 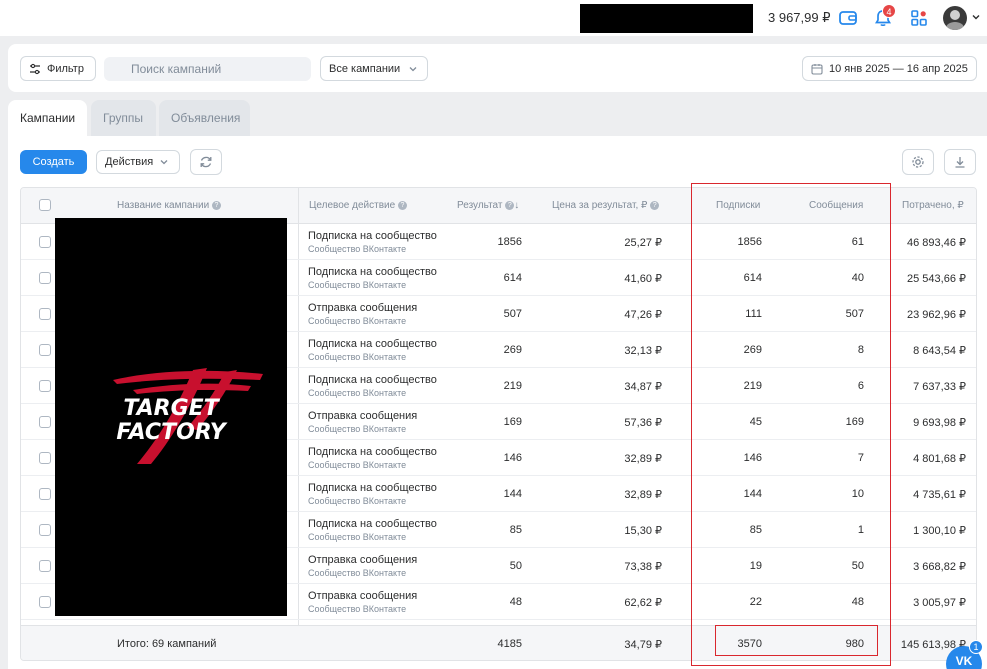 I want to click on cost-value: 25,27 ₽, so click(x=643, y=243).